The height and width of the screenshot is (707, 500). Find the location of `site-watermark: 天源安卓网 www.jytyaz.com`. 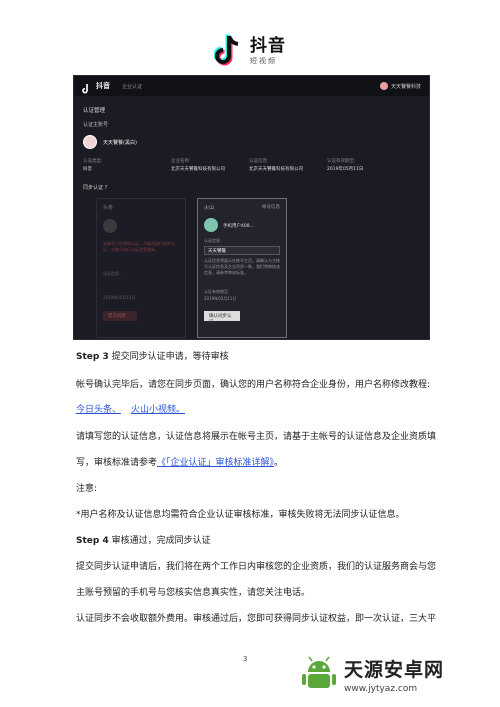

site-watermark: 天源安卓网 www.jytyaz.com is located at coordinates (397, 674).